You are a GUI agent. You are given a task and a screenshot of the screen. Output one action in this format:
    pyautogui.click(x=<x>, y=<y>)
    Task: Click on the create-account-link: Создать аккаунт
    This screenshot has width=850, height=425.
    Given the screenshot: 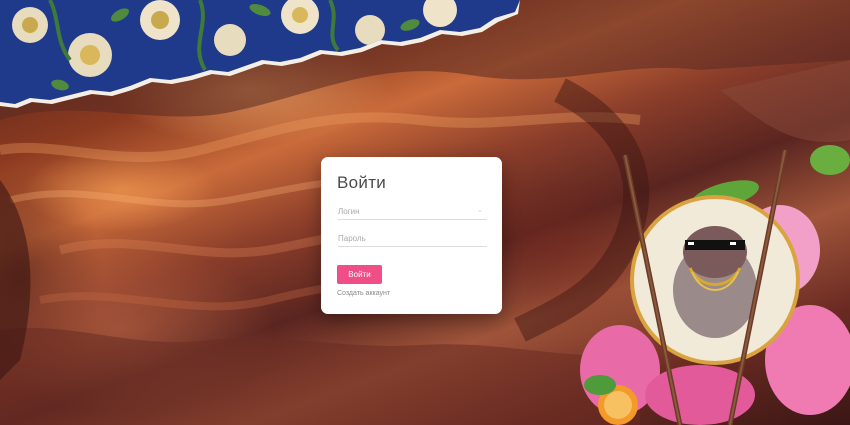 What is the action you would take?
    pyautogui.click(x=363, y=293)
    